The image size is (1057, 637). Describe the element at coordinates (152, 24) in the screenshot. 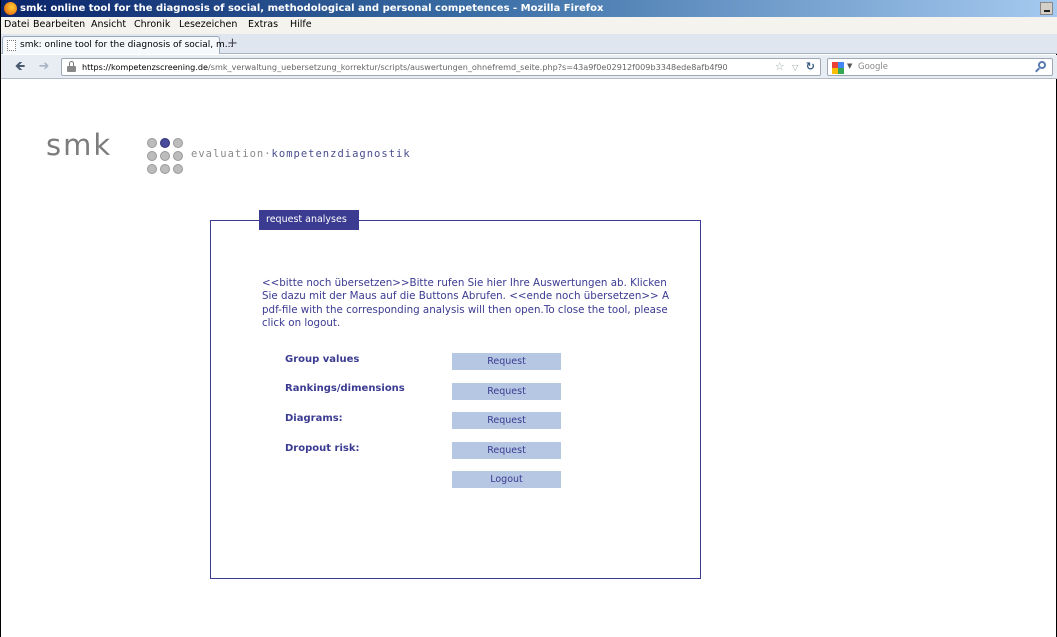

I see `menu-chronik: Chronik` at that location.